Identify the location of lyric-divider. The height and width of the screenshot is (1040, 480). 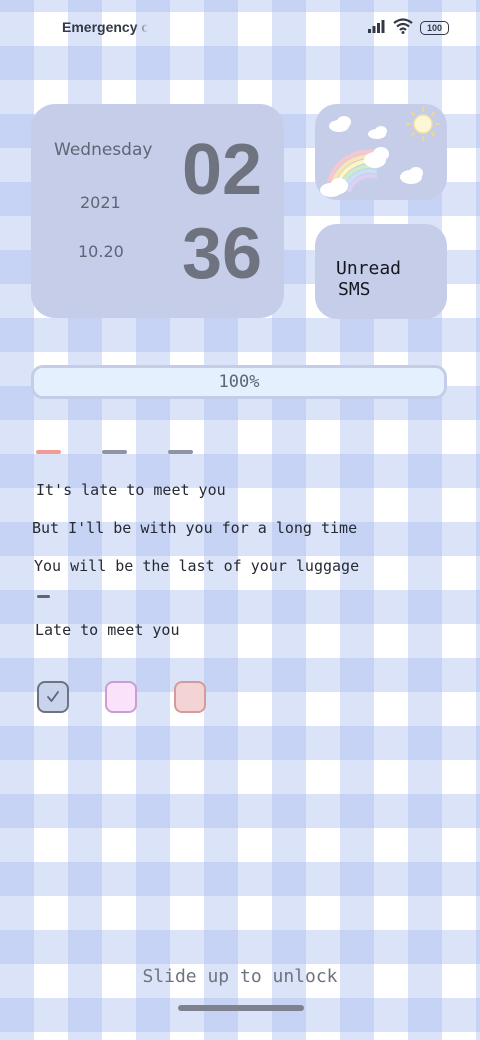
(43, 596).